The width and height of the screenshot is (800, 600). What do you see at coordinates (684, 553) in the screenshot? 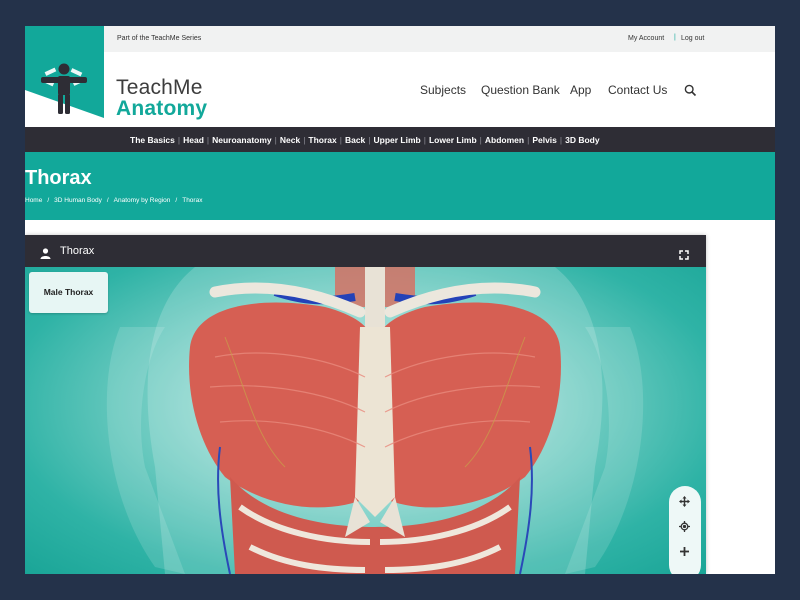
I see `zoom-in-icon` at bounding box center [684, 553].